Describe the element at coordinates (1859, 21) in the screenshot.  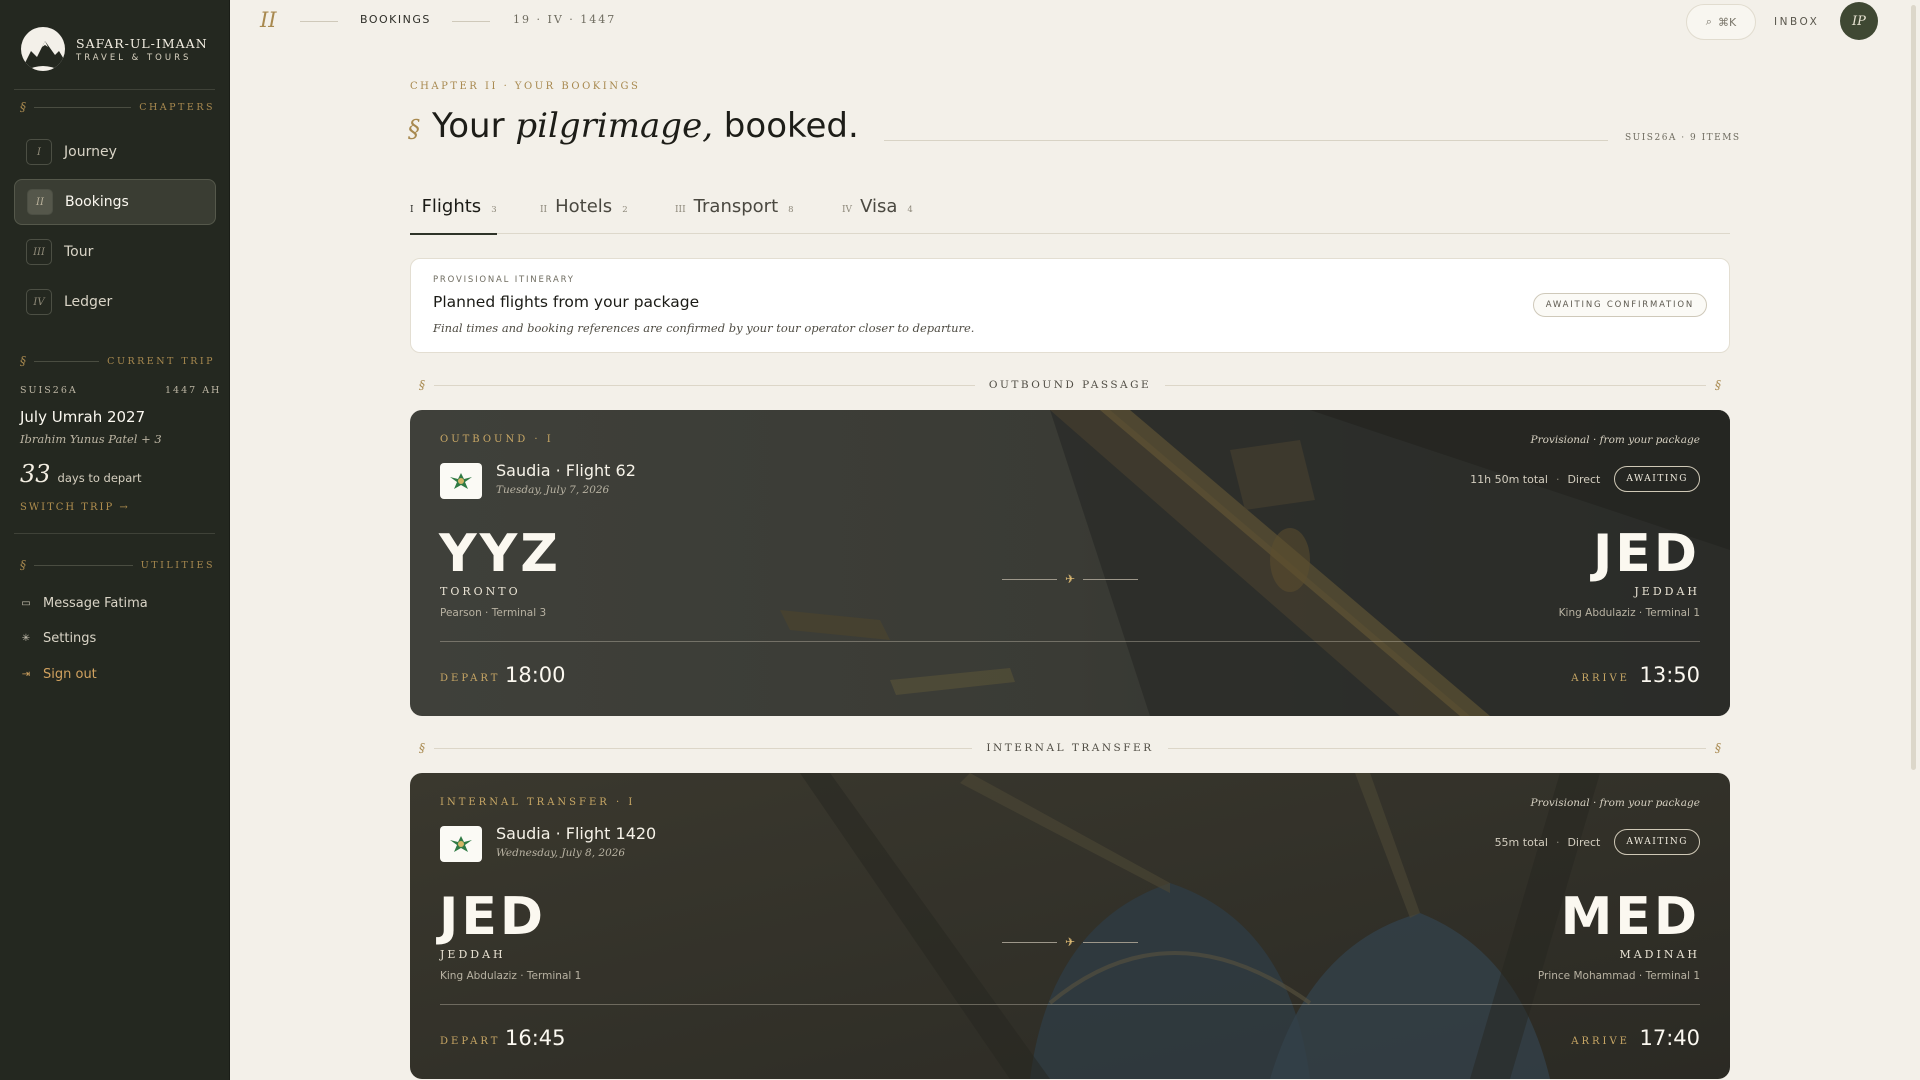
I see `avatar: IP` at that location.